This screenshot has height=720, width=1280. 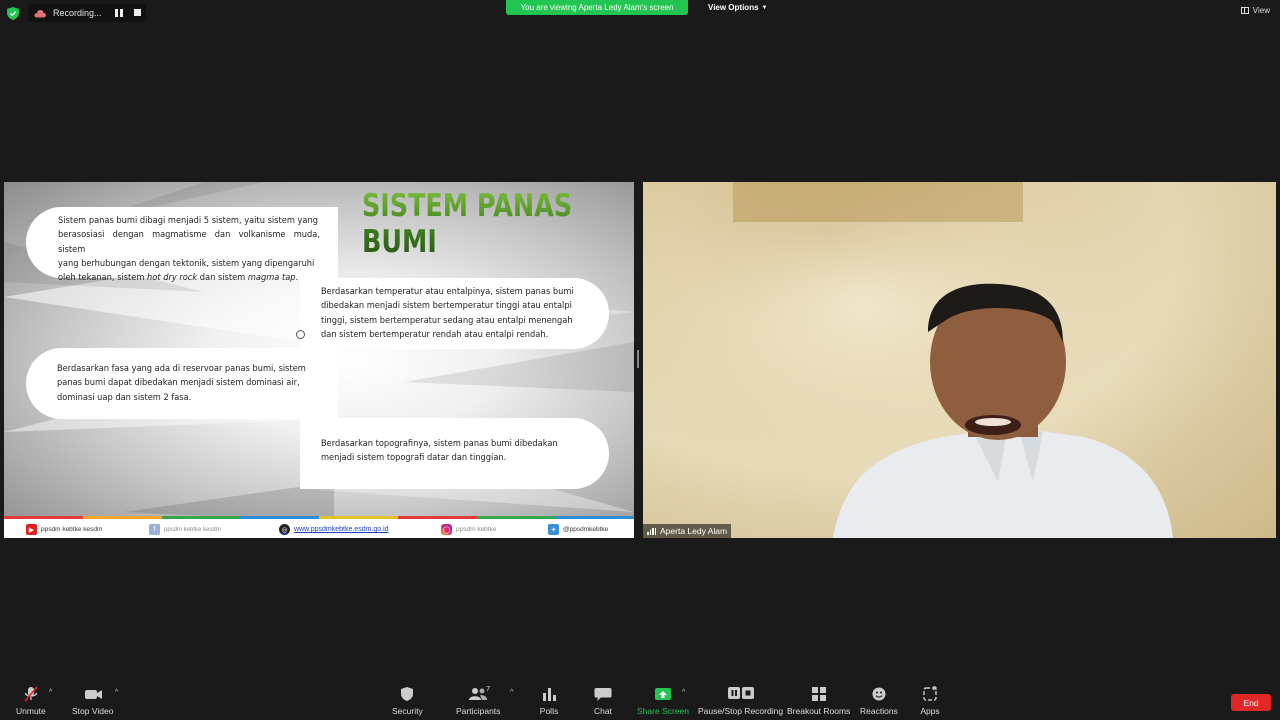 I want to click on breakout-rooms-button: Breakout Rooms, so click(x=818, y=701).